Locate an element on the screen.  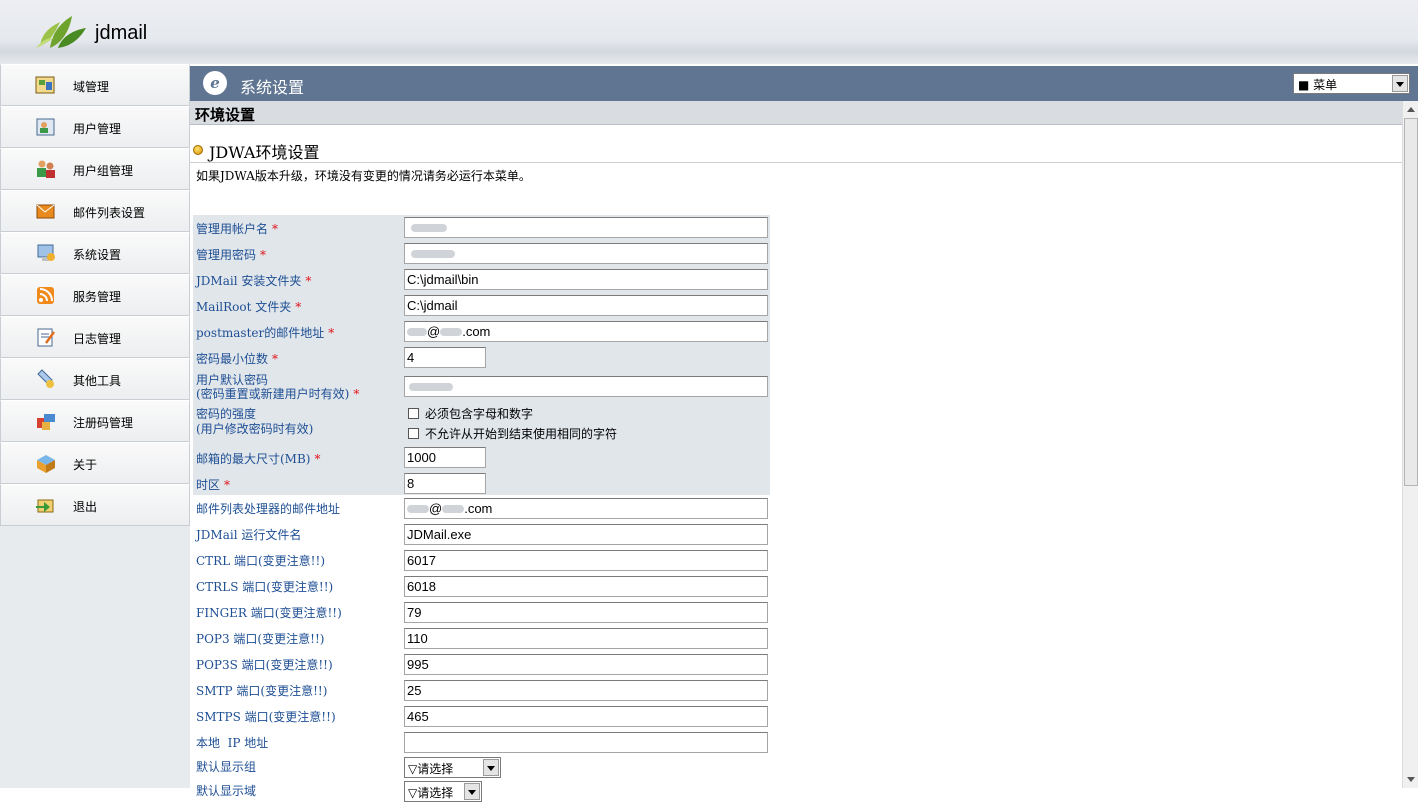
vertical-scrollbar is located at coordinates (1410, 444).